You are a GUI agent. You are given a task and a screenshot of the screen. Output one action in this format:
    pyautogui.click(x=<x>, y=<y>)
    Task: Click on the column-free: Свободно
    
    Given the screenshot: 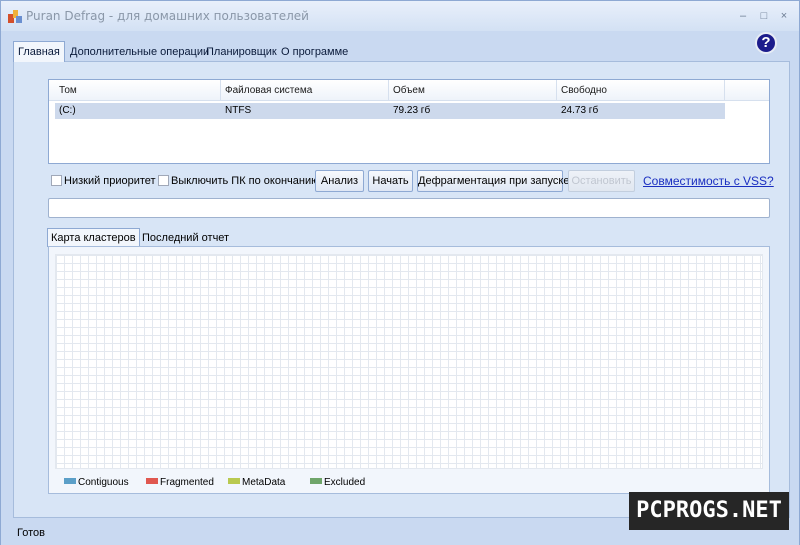 What is the action you would take?
    pyautogui.click(x=641, y=90)
    